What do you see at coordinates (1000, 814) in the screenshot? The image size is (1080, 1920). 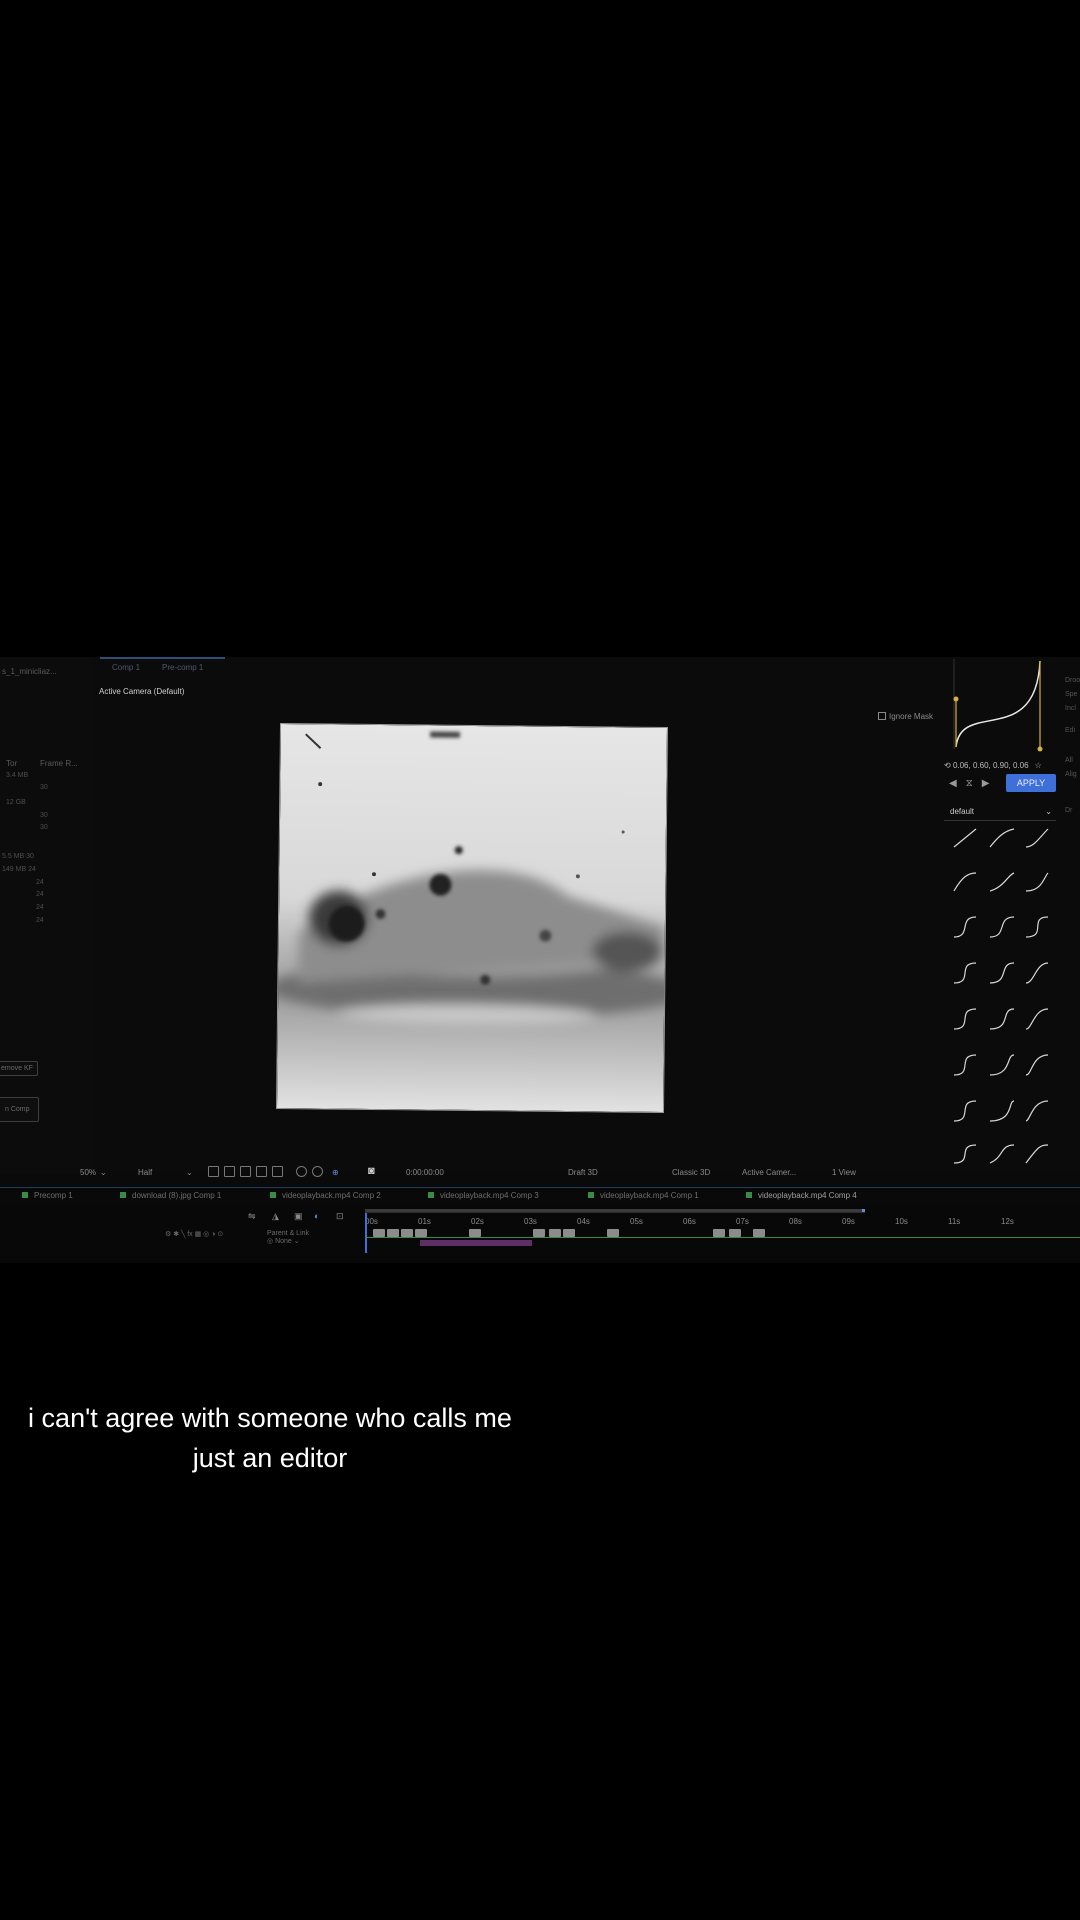 I see `preset-dropdown: default ⌄` at bounding box center [1000, 814].